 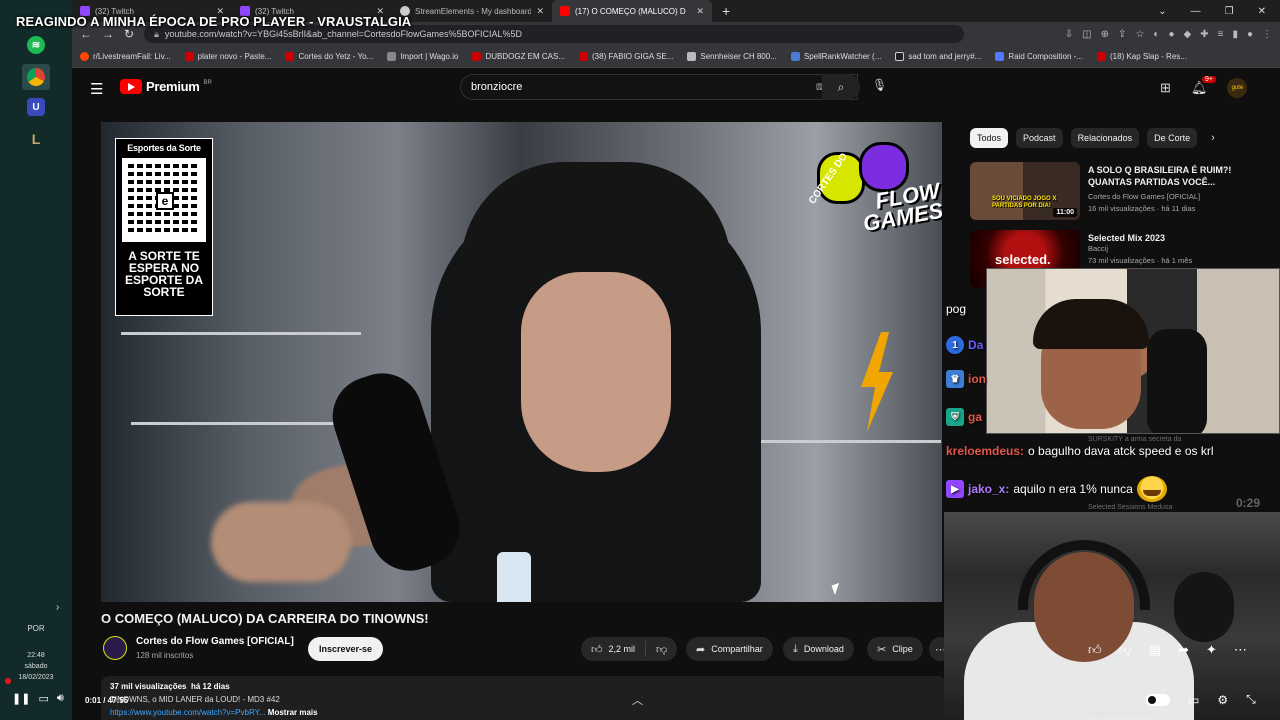 I want to click on youtube-icon, so click(x=1102, y=56).